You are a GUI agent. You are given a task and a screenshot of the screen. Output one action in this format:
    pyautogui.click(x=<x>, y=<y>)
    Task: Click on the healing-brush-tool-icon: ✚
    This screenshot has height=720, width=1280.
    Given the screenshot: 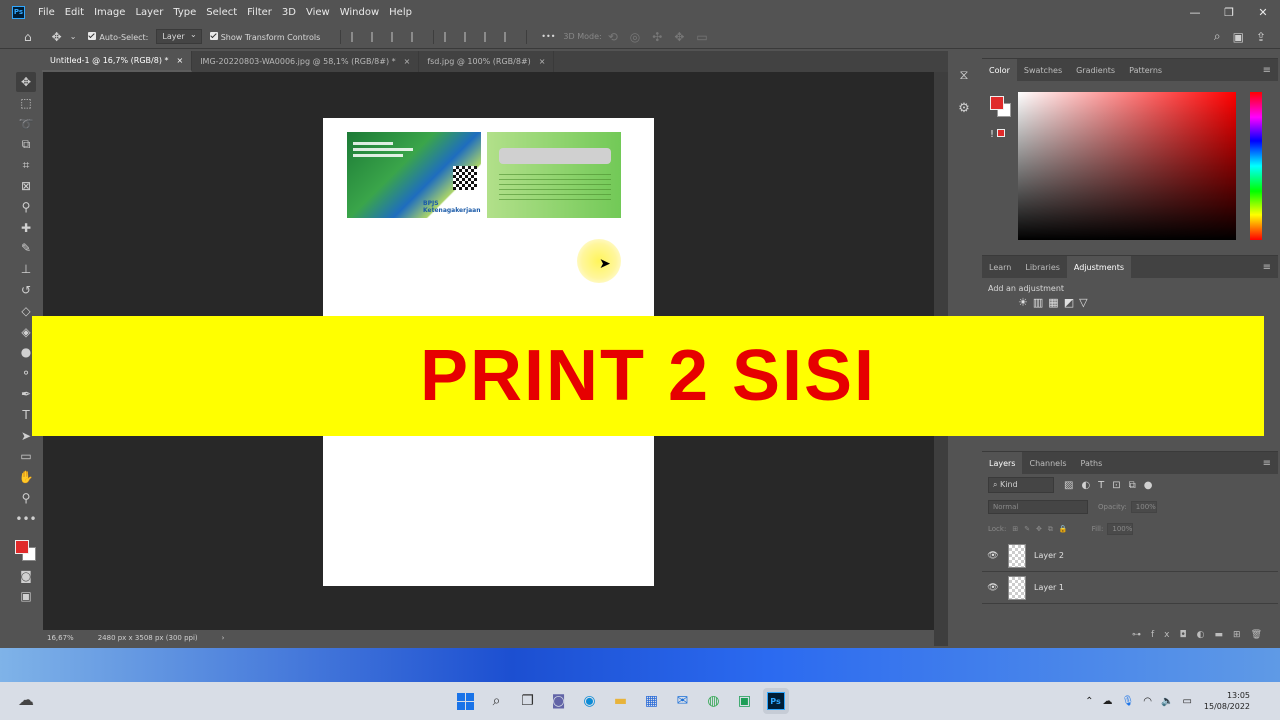 What is the action you would take?
    pyautogui.click(x=26, y=228)
    